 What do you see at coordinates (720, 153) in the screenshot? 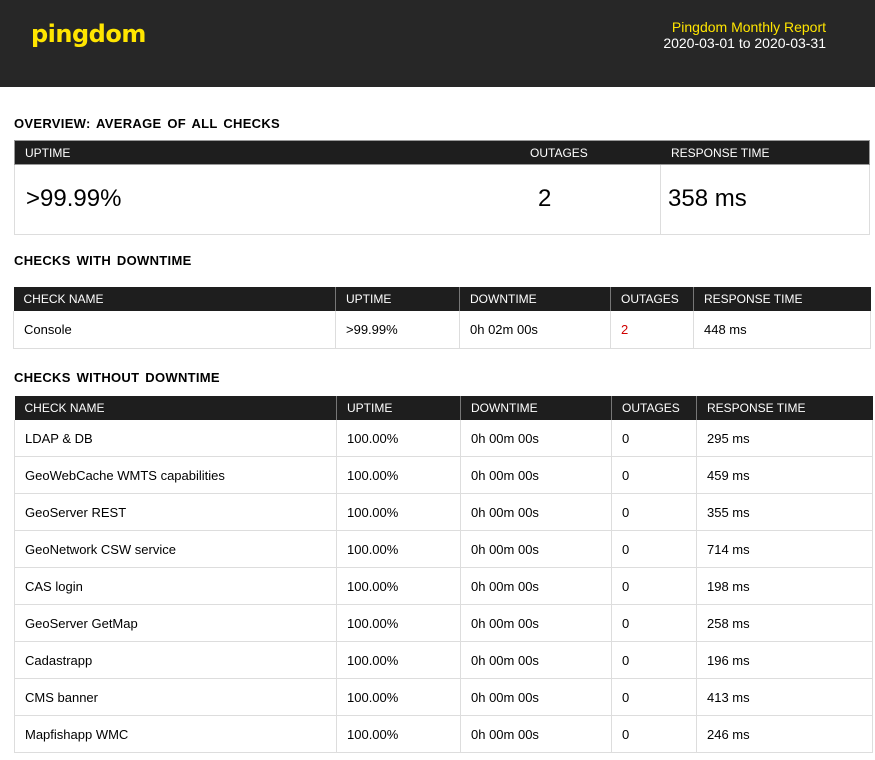
I see `overview-response-header: RESPONSE TIME` at bounding box center [720, 153].